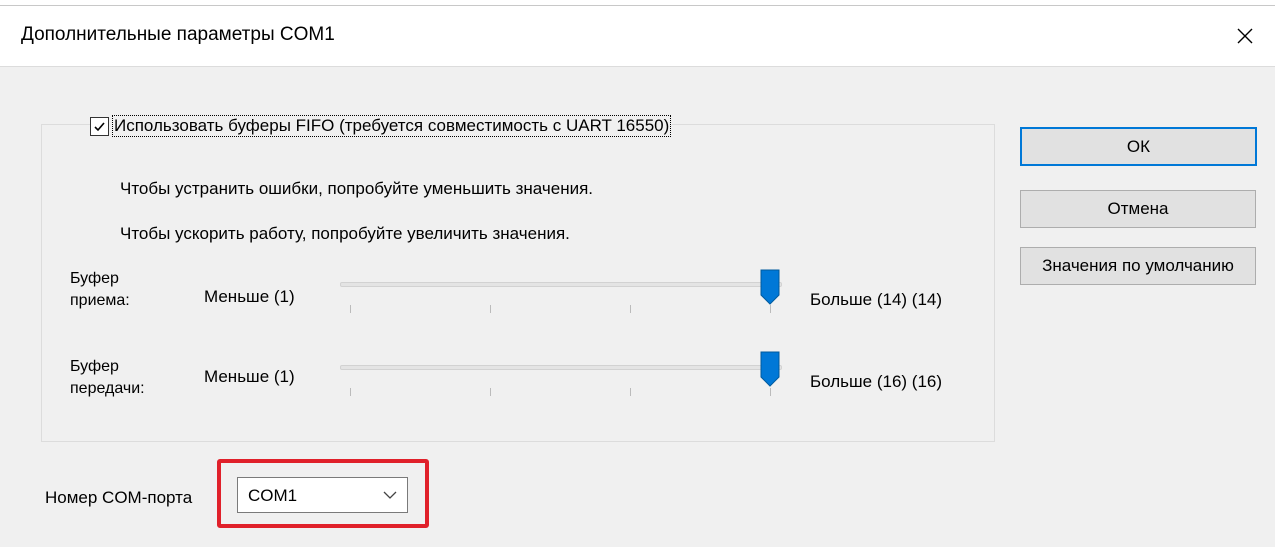 The image size is (1275, 547). I want to click on transmit-buffer-label: Буфер передачи:, so click(107, 377).